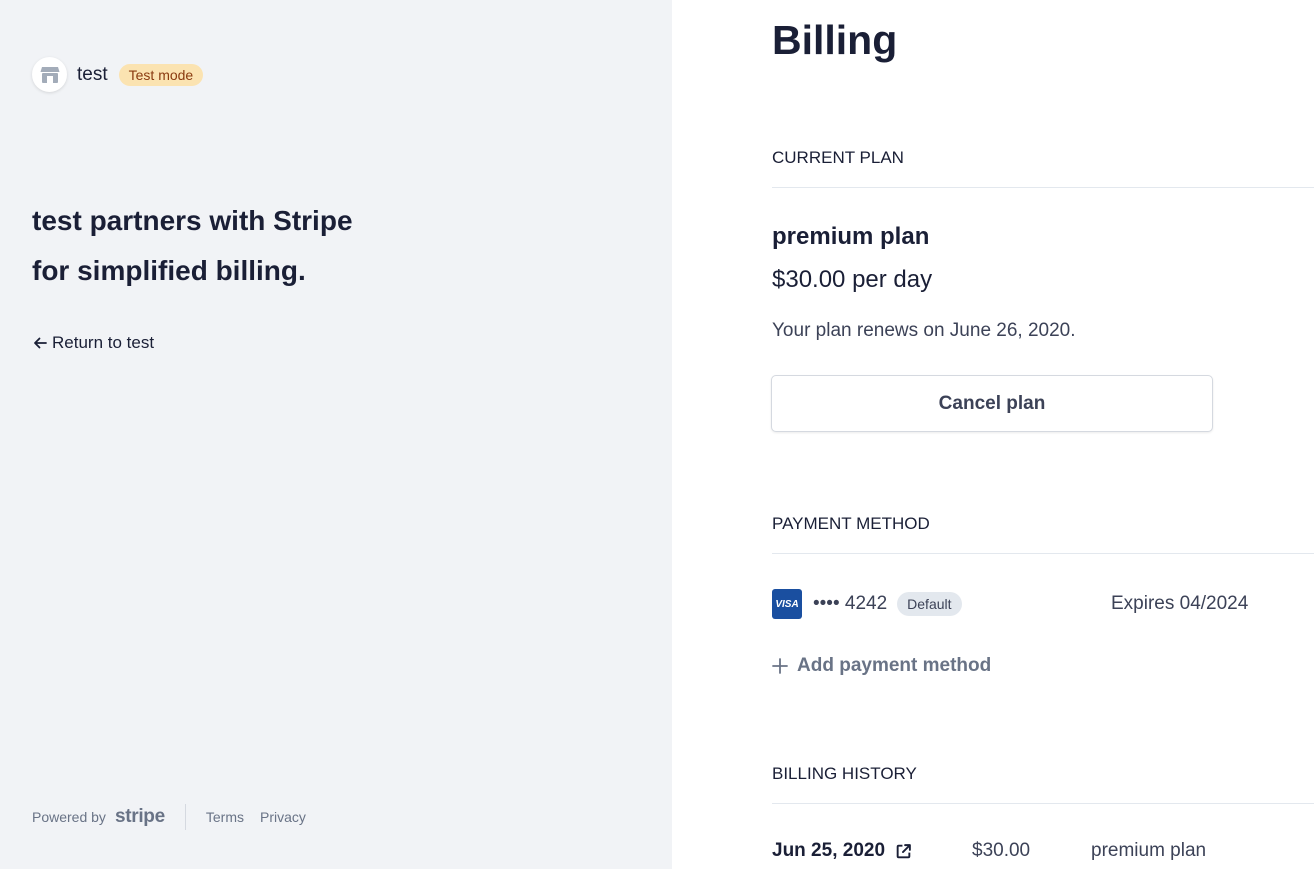 Image resolution: width=1314 pixels, height=869 pixels. I want to click on arrow-left-icon, so click(40, 343).